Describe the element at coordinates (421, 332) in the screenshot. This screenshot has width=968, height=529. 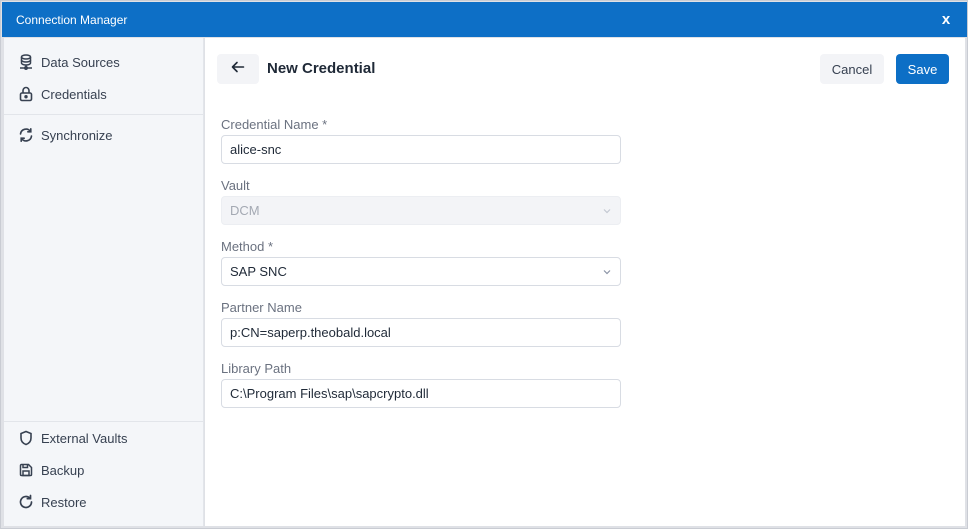
I see `partner-name-input: p:CN=saperp.theobald.local` at that location.